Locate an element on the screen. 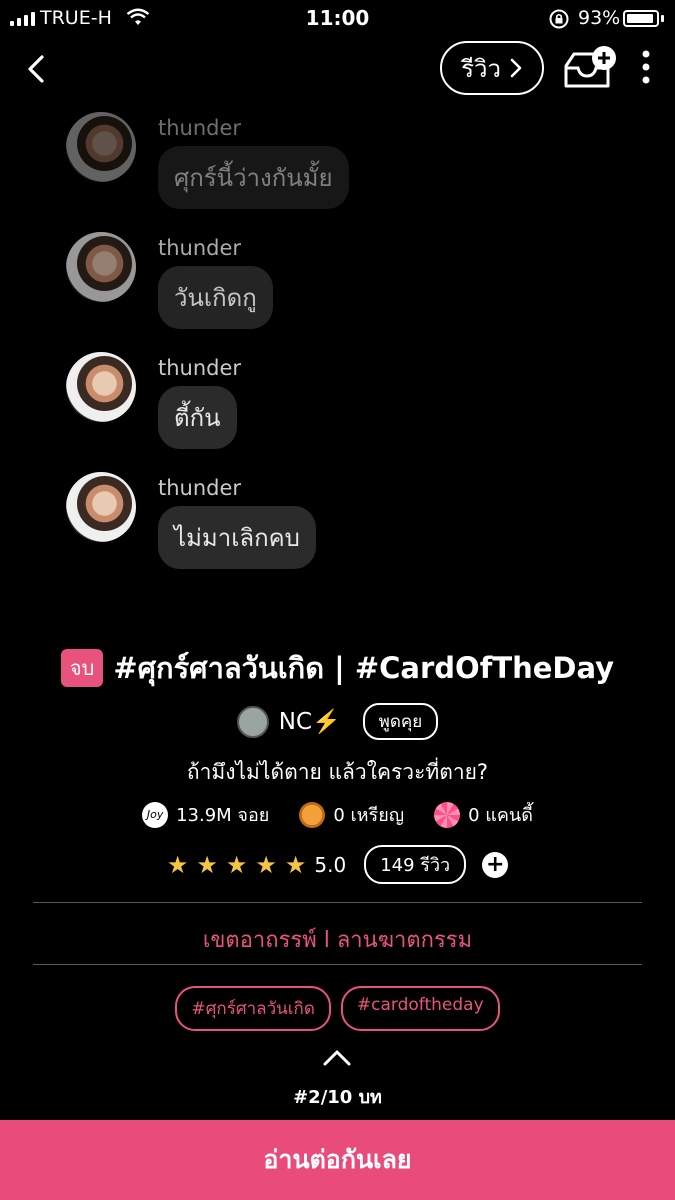 Image resolution: width=675 pixels, height=1200 pixels. inbox-add-icon is located at coordinates (590, 67).